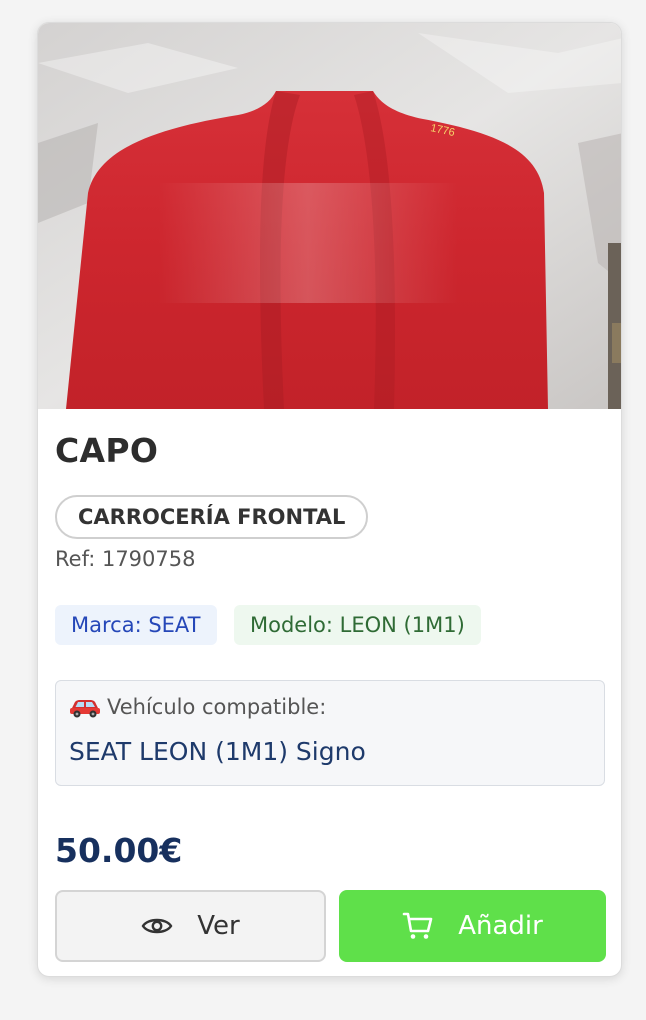 Image resolution: width=646 pixels, height=1020 pixels. I want to click on view-button-label: Ver, so click(218, 926).